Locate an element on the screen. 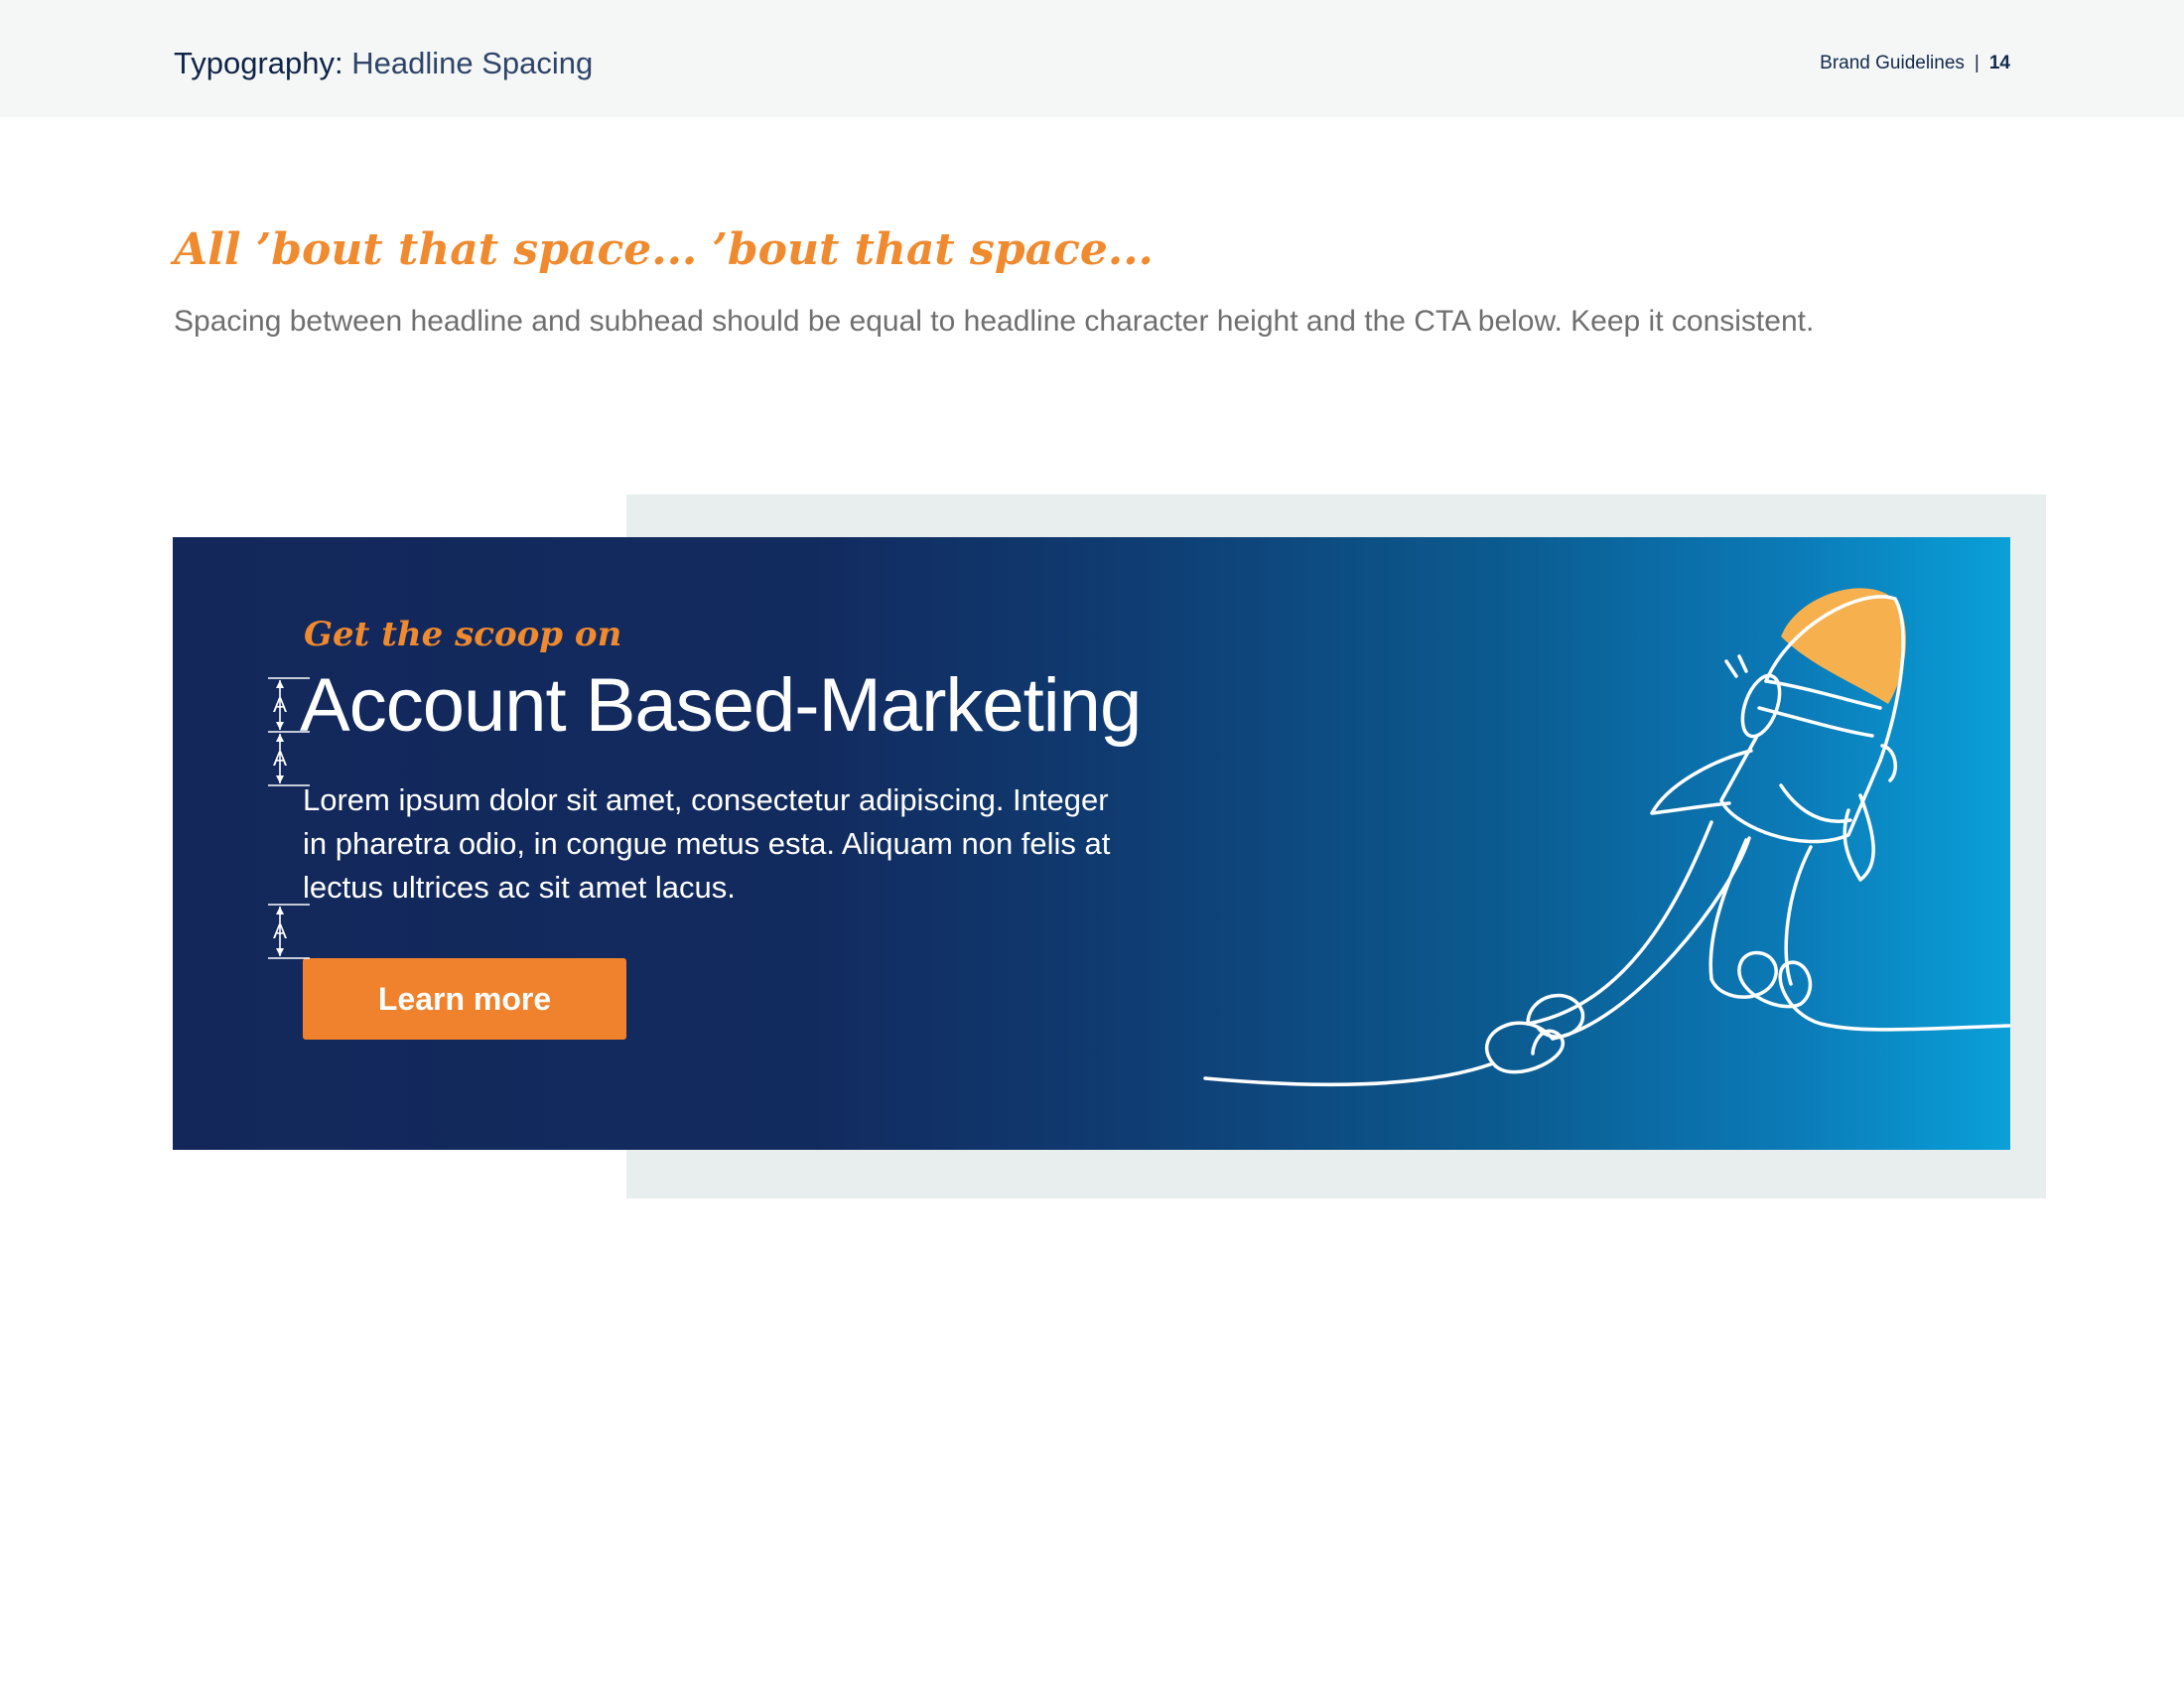 The image size is (2184, 1688). section-title: Typography: Headline Spacing is located at coordinates (383, 63).